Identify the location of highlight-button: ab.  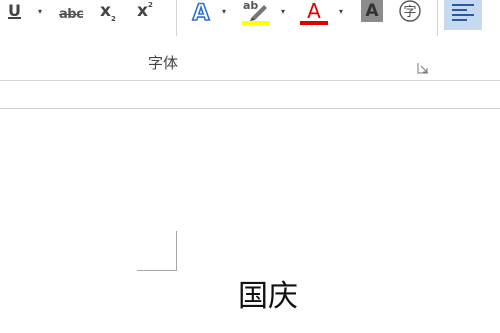
(257, 13).